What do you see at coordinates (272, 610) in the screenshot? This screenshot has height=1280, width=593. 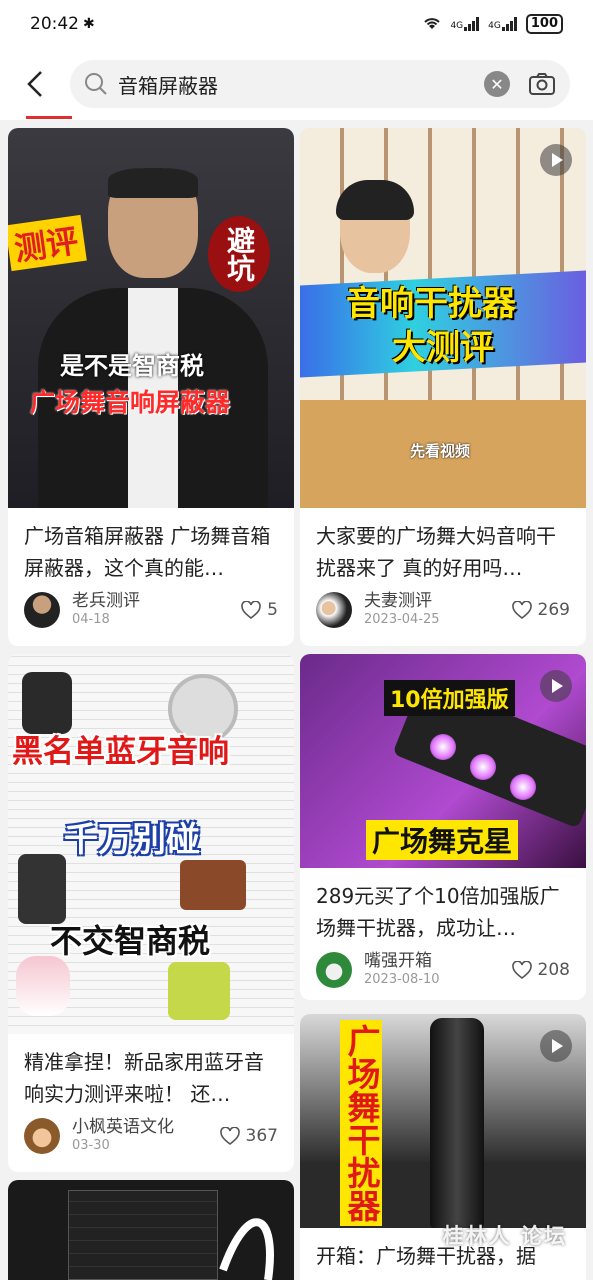 I see `like-count: 5` at bounding box center [272, 610].